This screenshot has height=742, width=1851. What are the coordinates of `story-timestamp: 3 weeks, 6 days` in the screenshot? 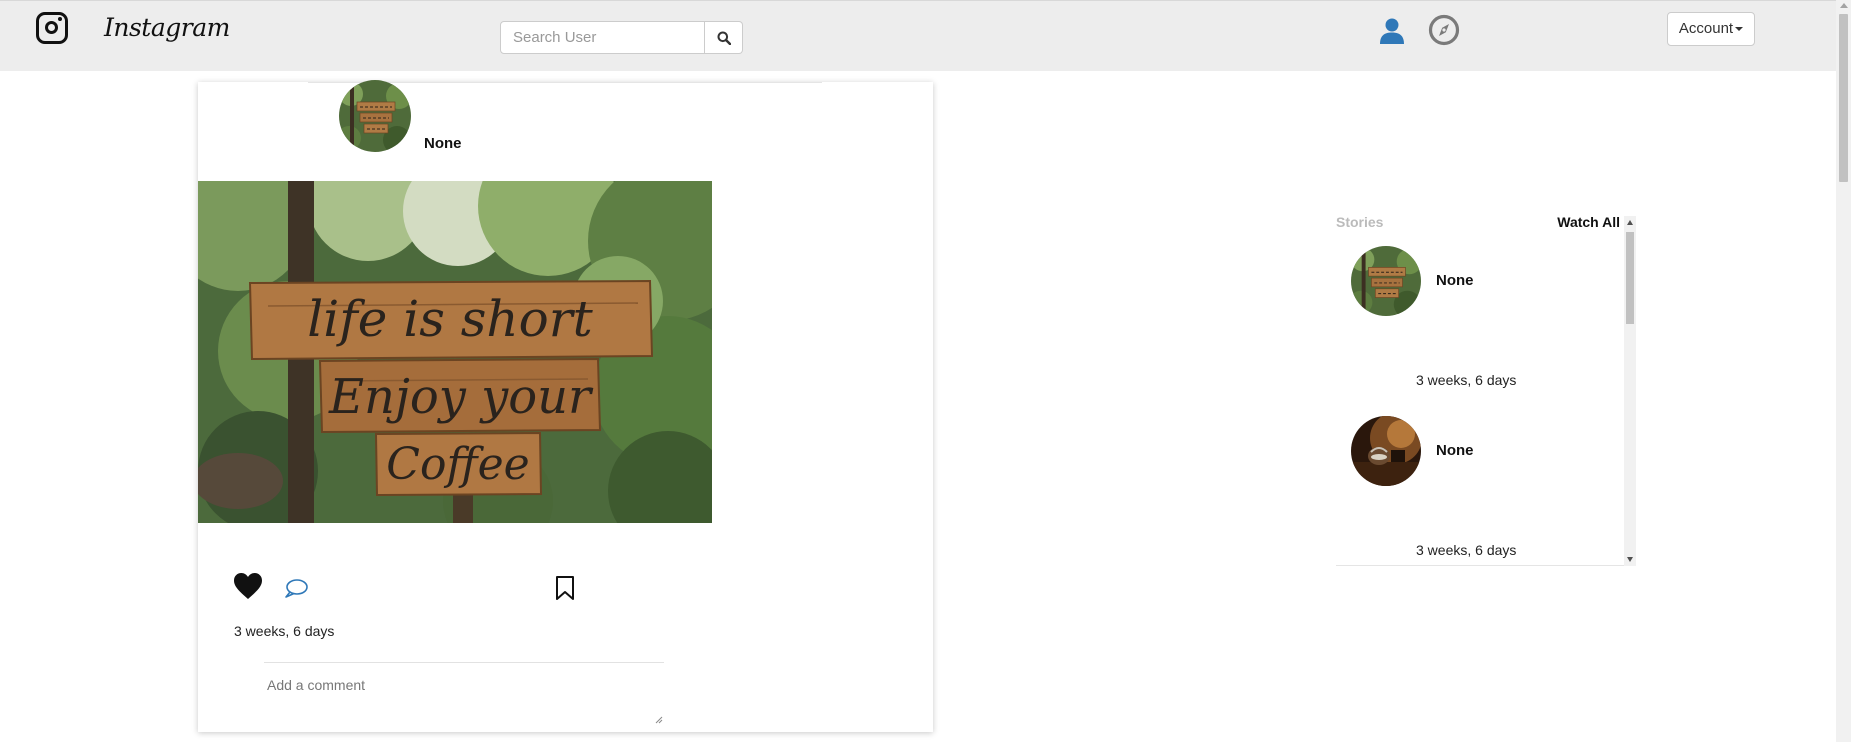 It's located at (1466, 550).